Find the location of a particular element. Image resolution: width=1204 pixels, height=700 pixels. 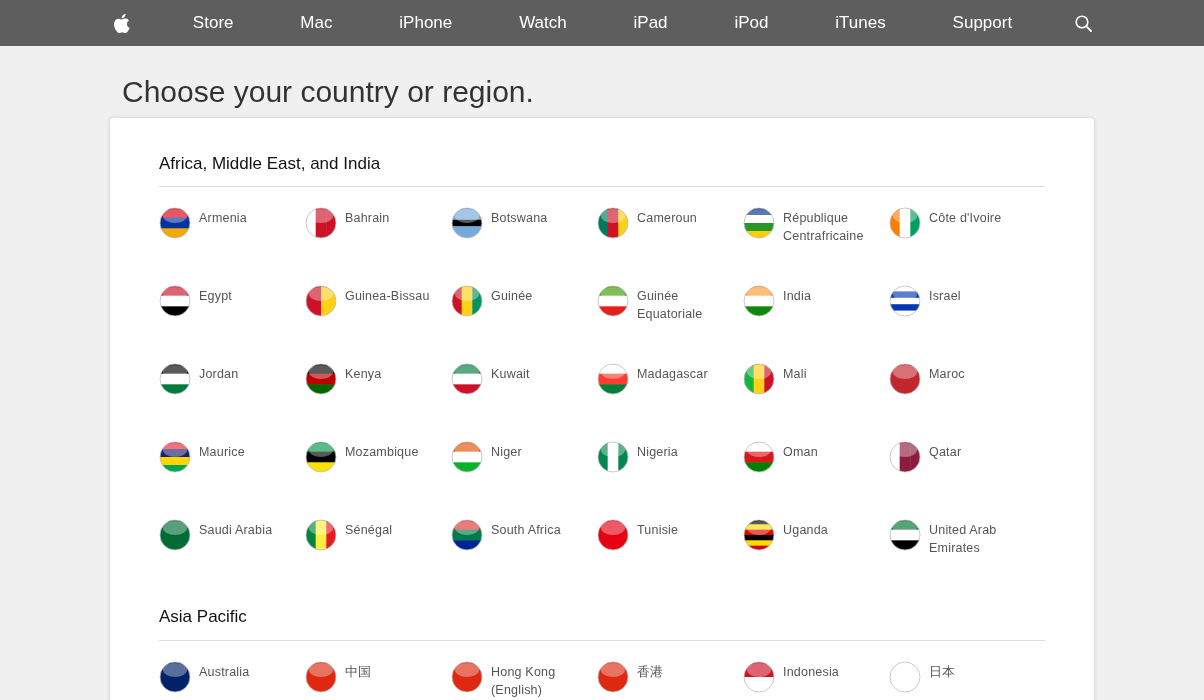

country-link: Guinée Equatoriale is located at coordinates (683, 304).